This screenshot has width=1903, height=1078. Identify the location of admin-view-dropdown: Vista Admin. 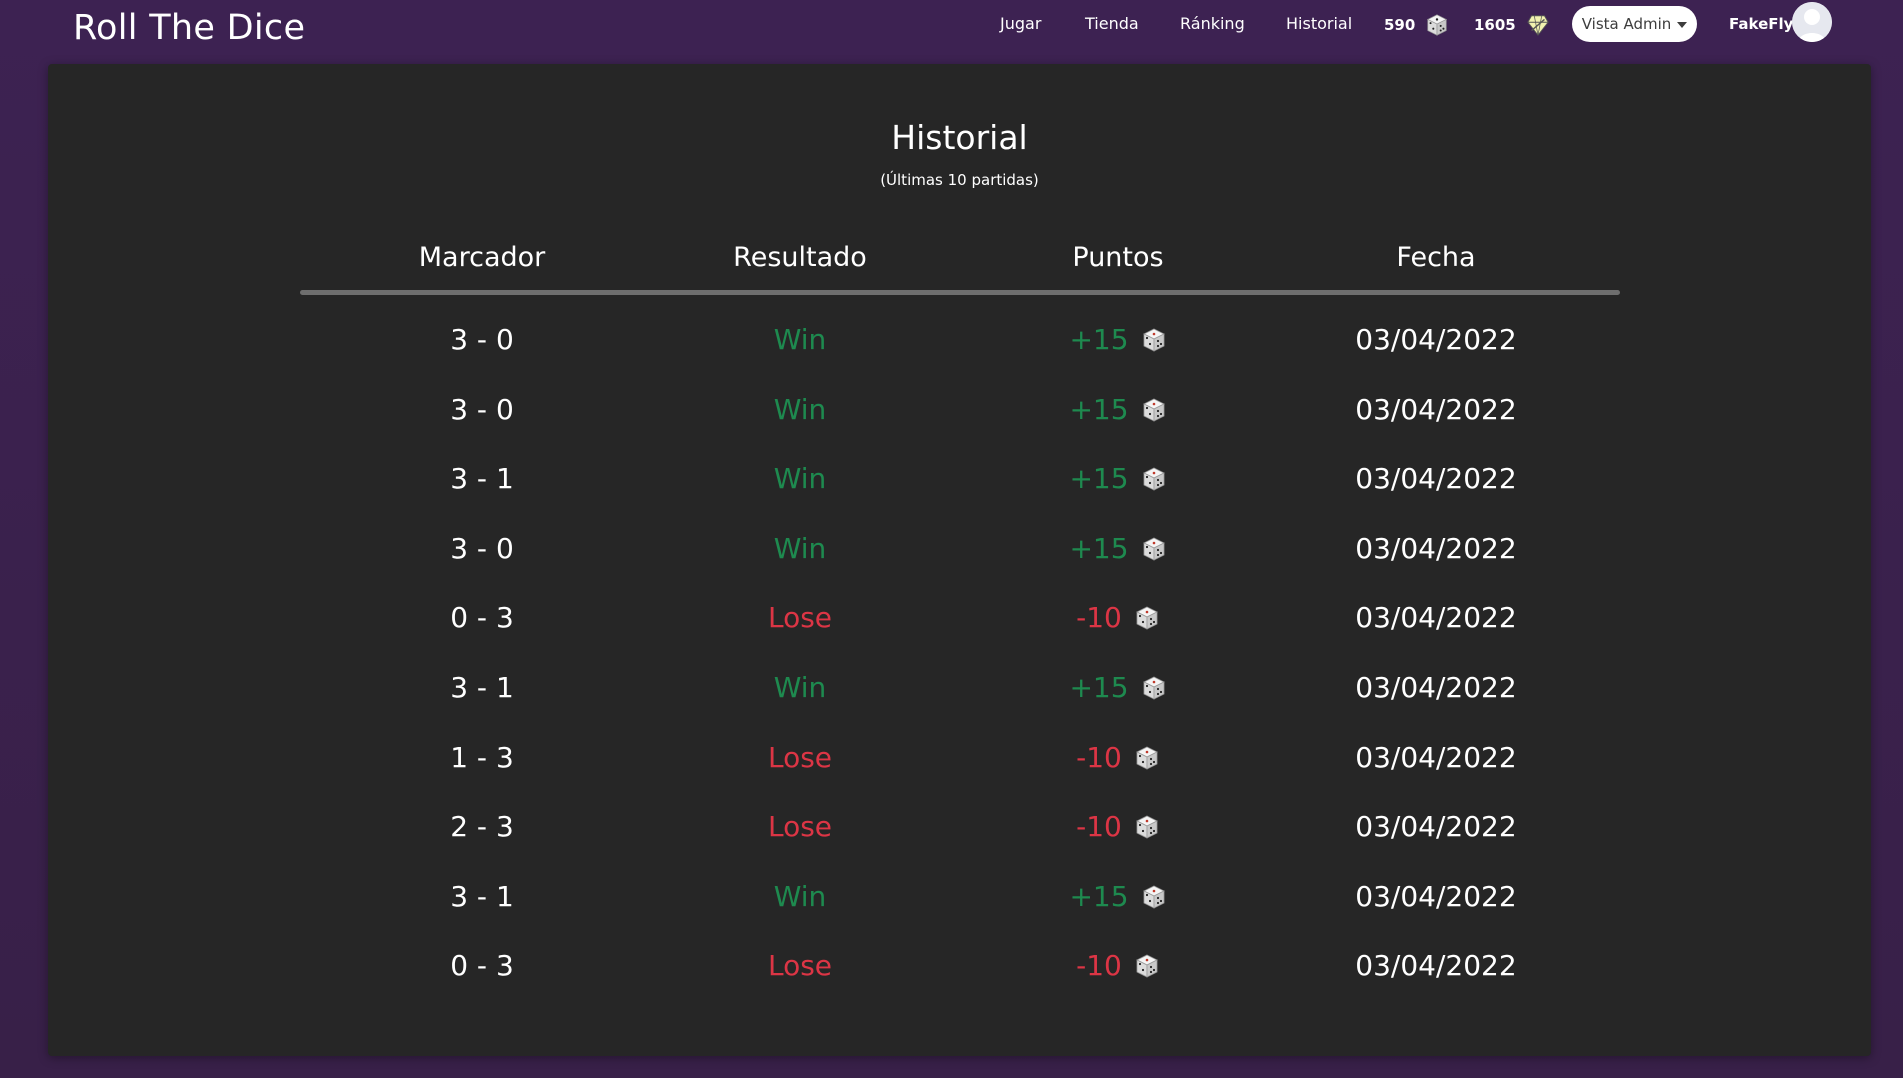
(1634, 24).